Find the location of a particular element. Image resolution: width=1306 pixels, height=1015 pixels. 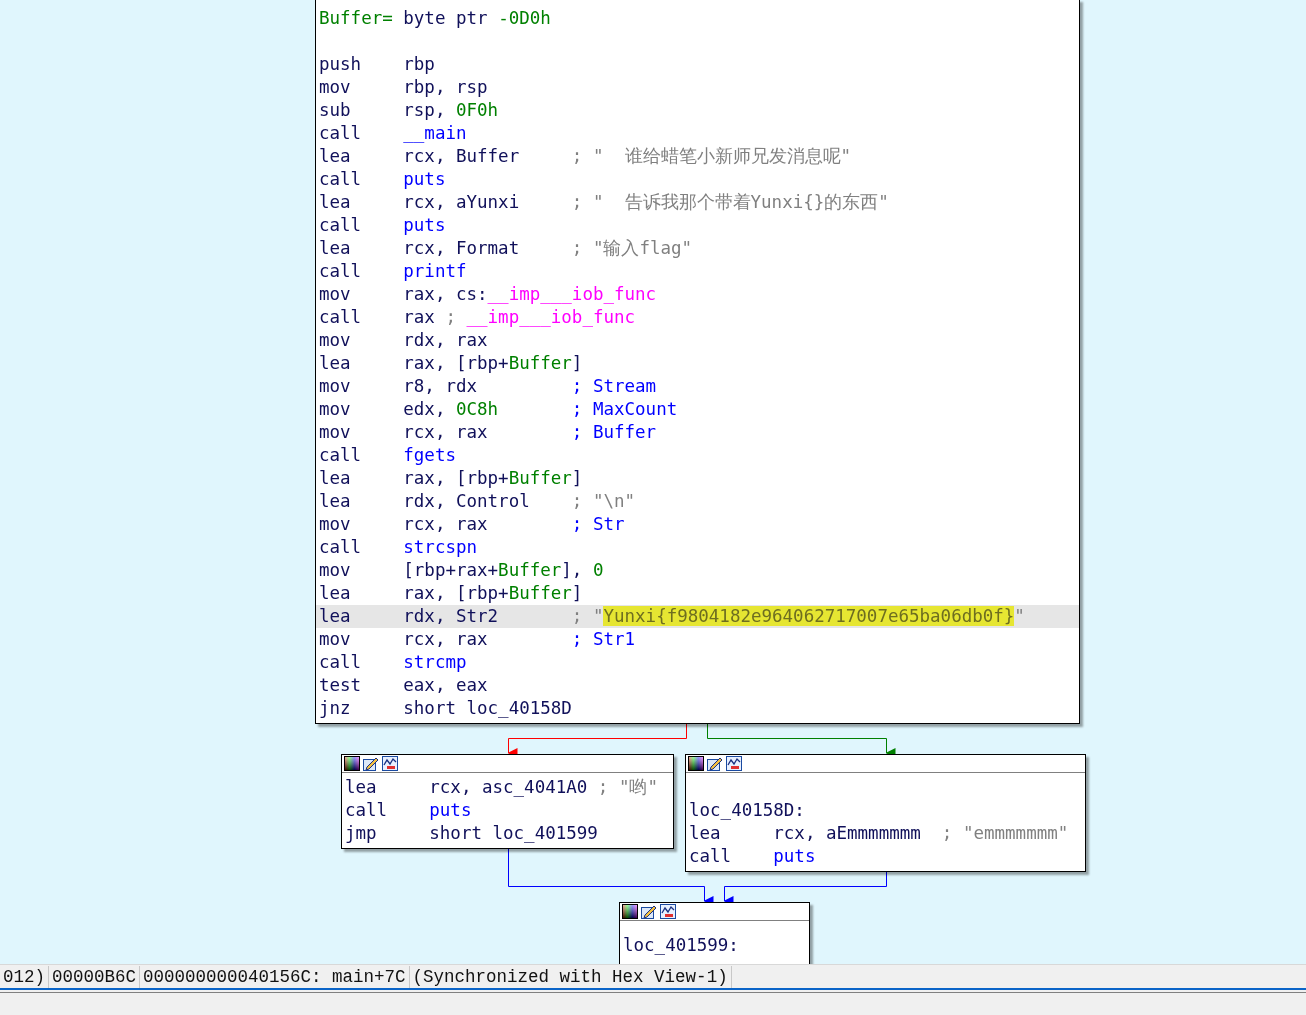

operand: short loc_40158D is located at coordinates (487, 708).